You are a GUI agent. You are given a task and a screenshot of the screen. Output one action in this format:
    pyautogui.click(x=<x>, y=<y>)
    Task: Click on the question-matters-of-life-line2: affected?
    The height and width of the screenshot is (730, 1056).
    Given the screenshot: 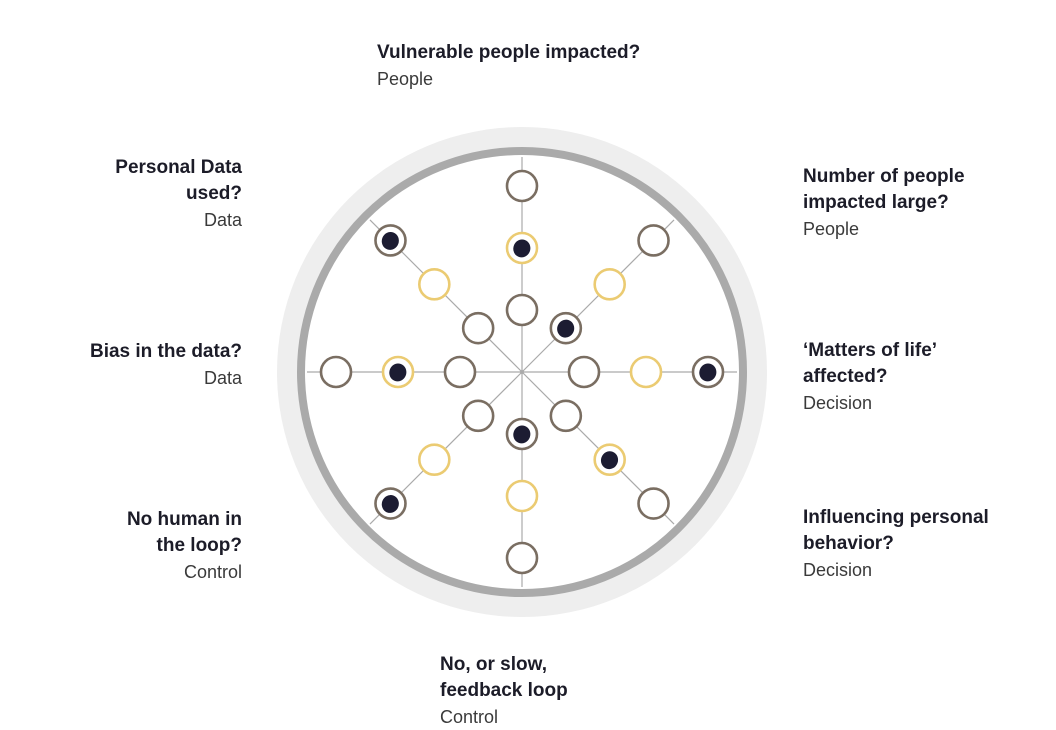 What is the action you would take?
    pyautogui.click(x=845, y=376)
    